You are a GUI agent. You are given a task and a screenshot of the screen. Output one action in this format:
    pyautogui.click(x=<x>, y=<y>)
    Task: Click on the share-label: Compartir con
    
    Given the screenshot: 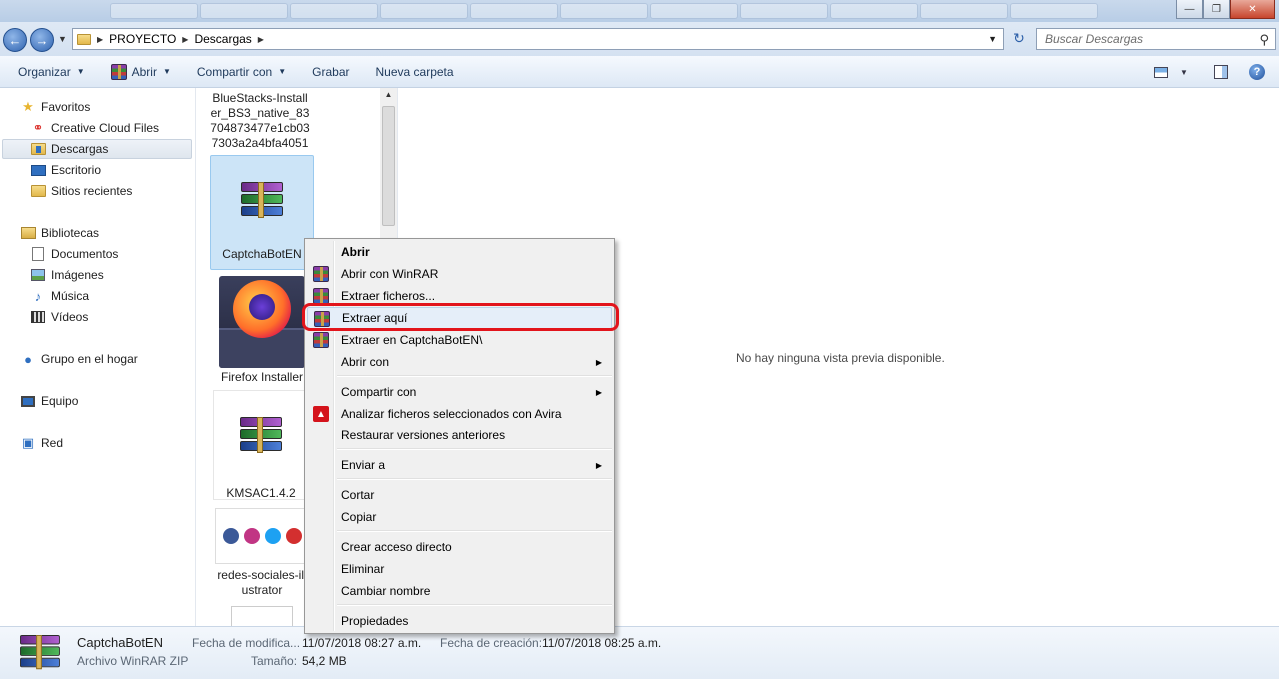 What is the action you would take?
    pyautogui.click(x=234, y=71)
    